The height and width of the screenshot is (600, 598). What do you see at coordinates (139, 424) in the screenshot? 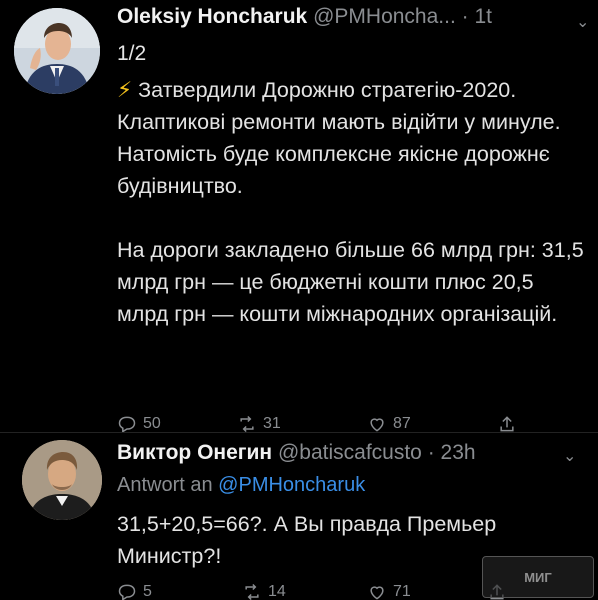
I see `reply-button: 50` at bounding box center [139, 424].